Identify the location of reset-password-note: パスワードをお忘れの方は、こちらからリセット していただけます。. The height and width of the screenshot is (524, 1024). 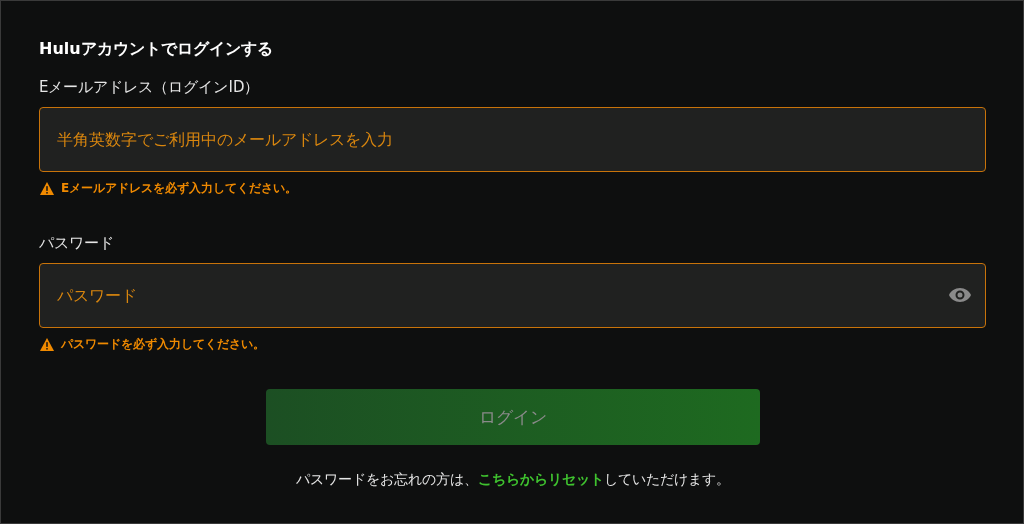
(512, 480).